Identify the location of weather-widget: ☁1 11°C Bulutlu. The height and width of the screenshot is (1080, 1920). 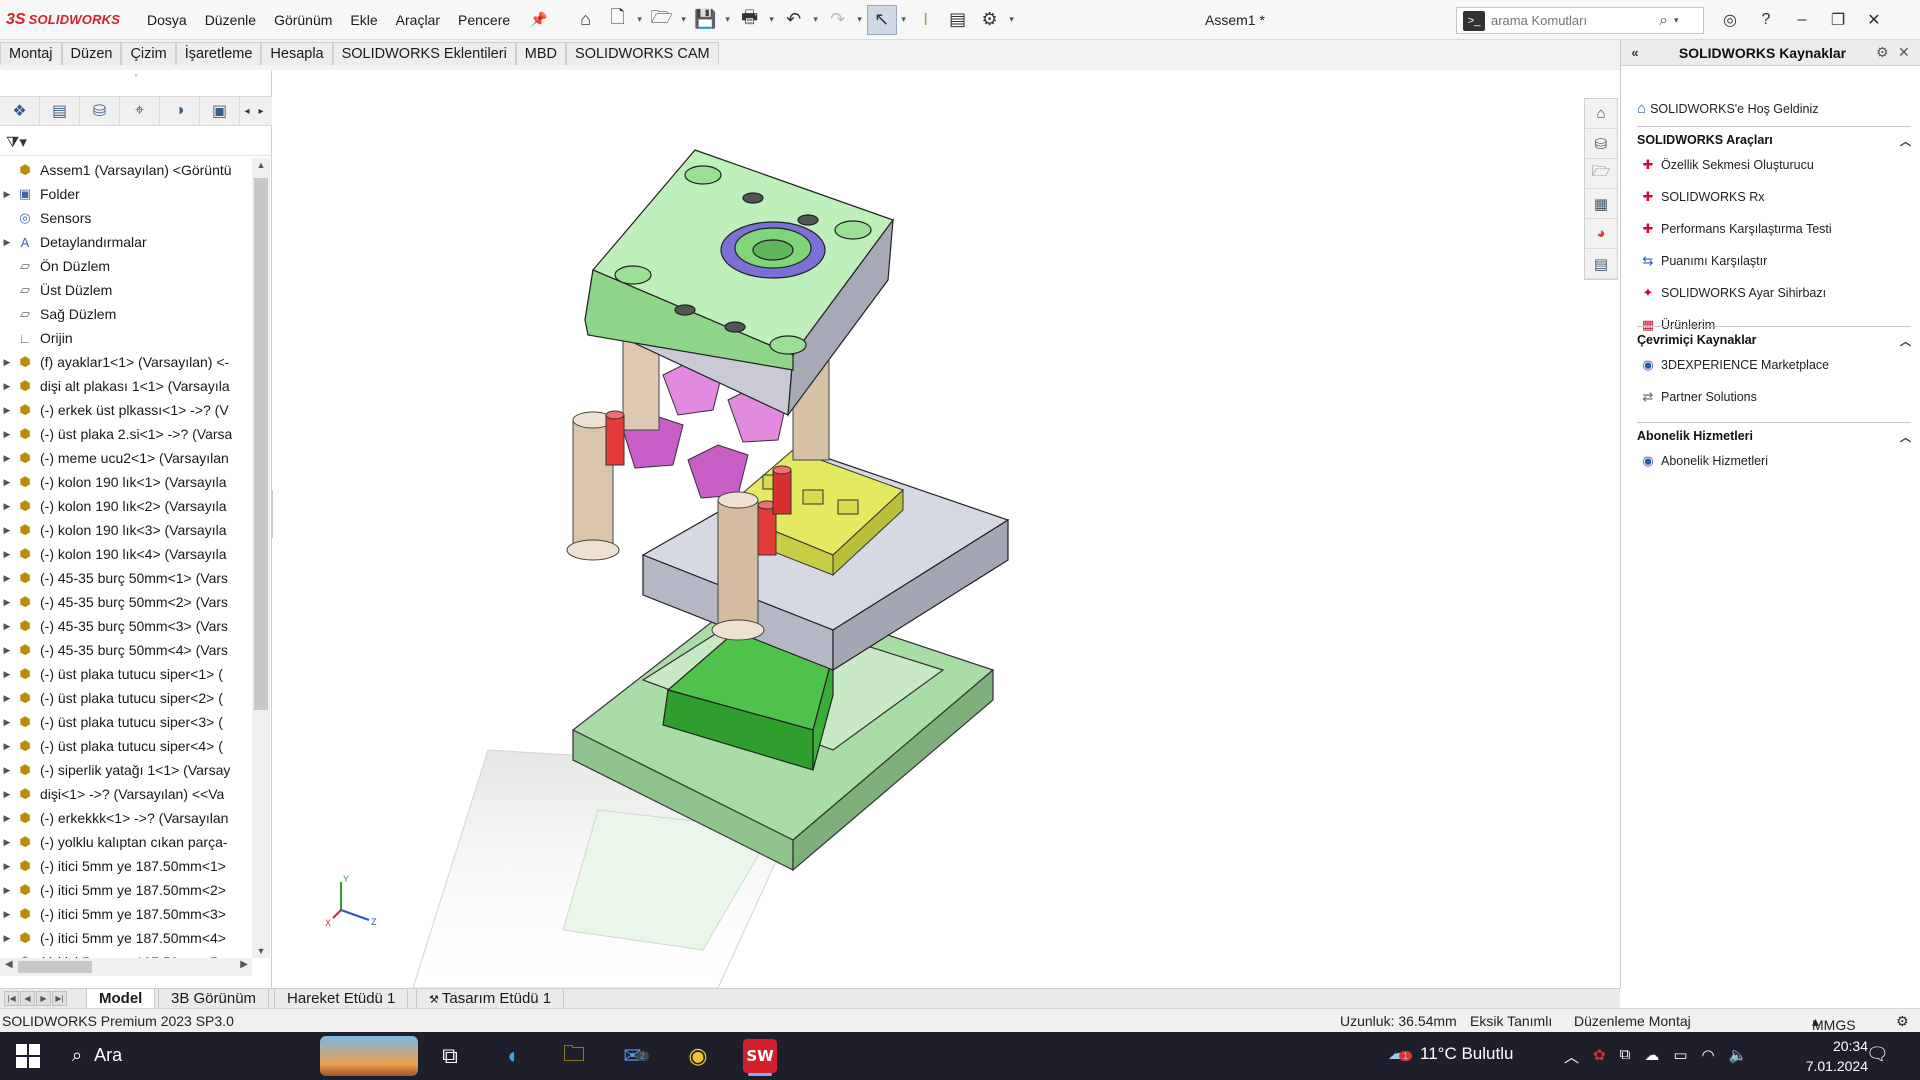
(1450, 1054).